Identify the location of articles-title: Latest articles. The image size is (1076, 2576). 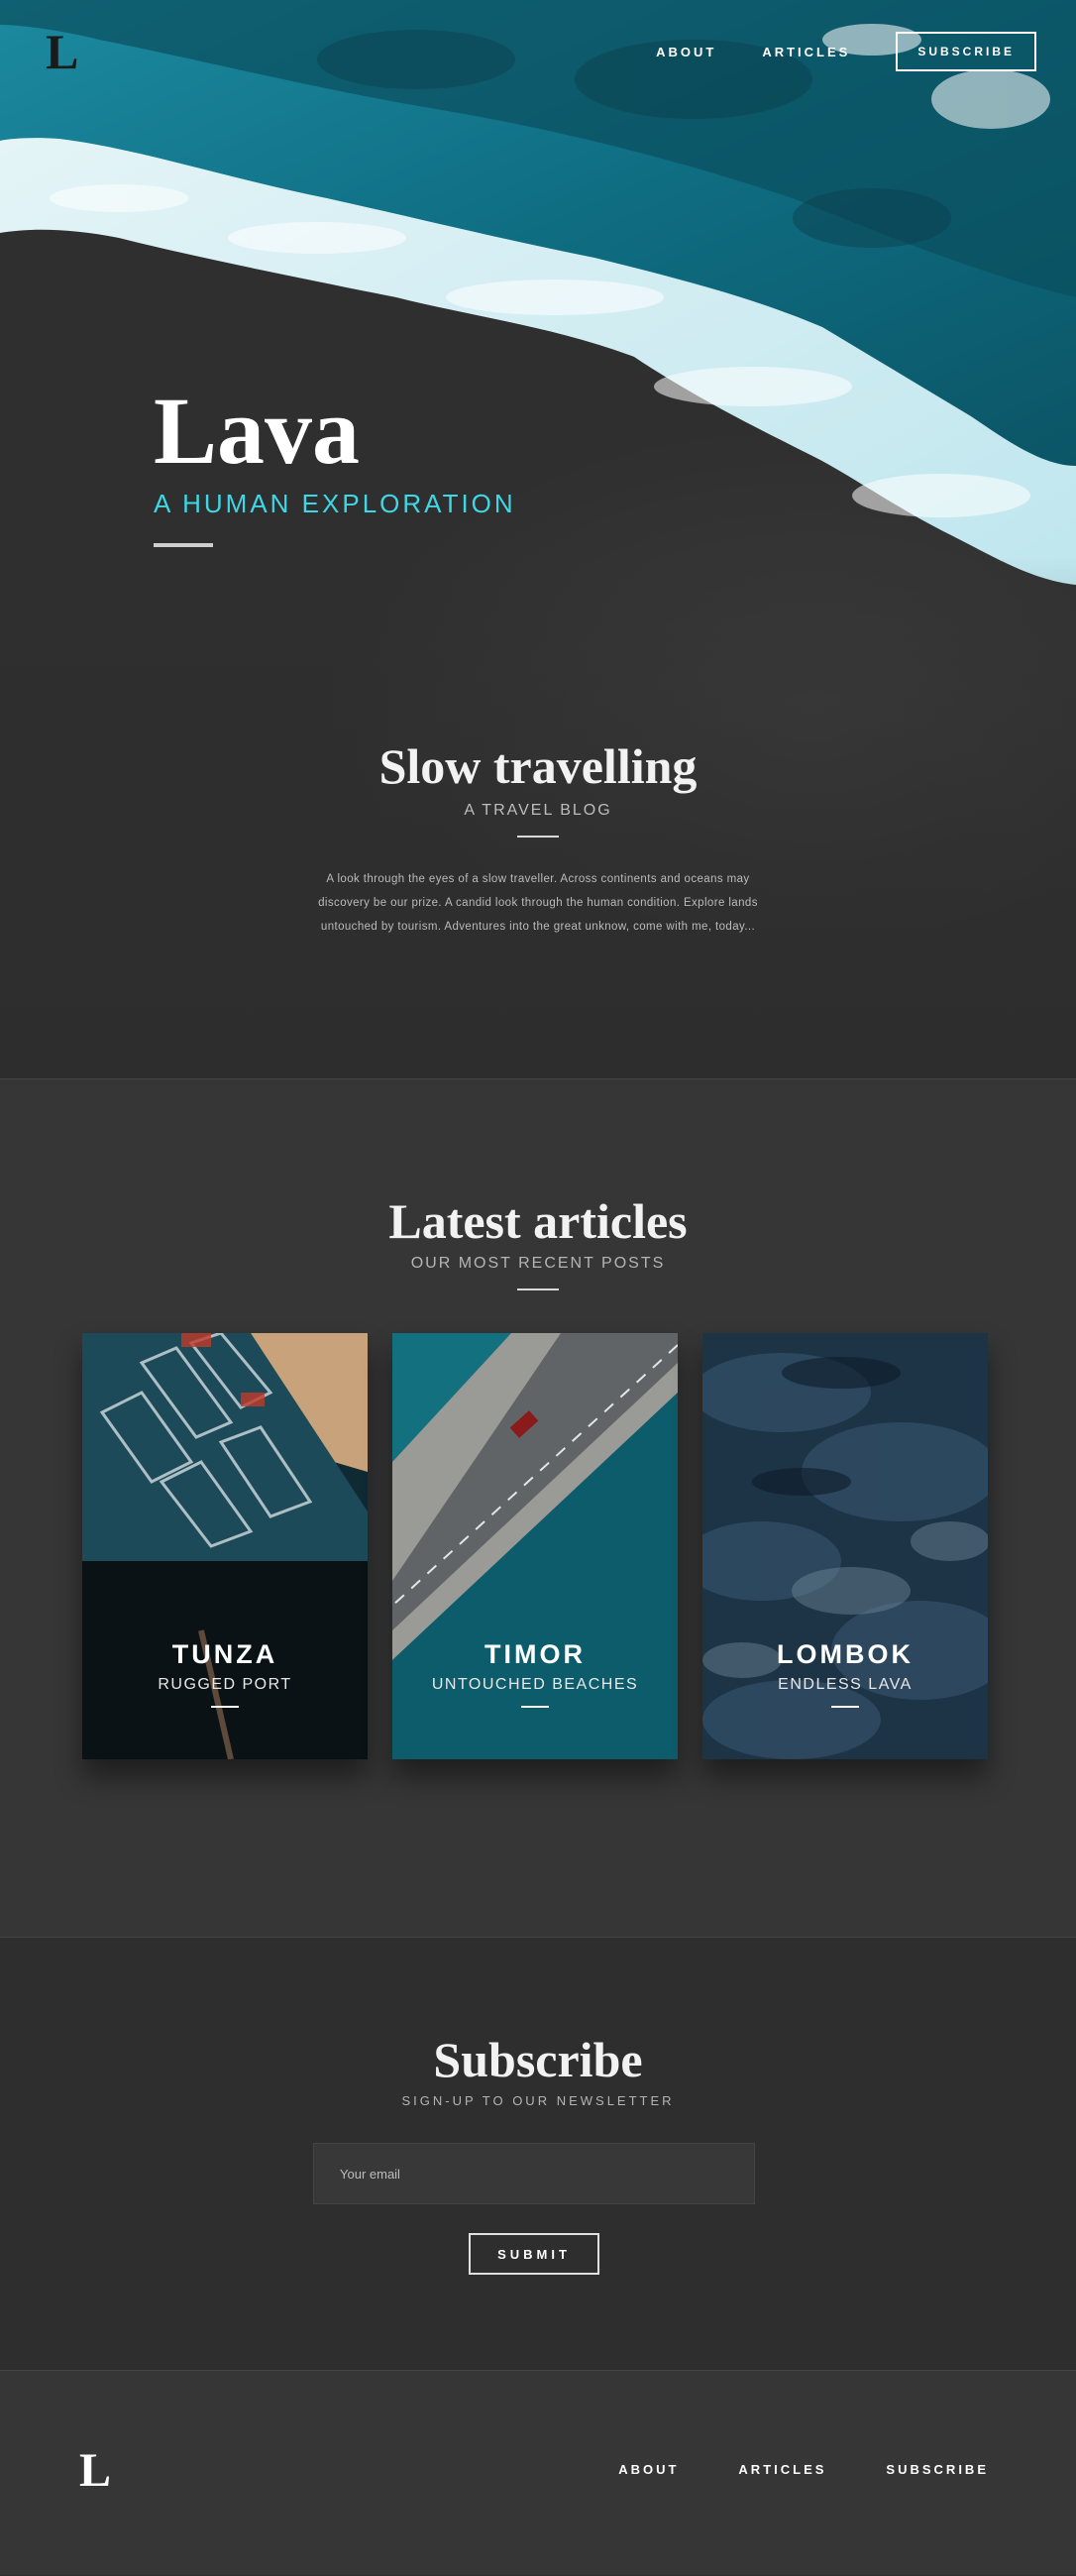
(538, 1221).